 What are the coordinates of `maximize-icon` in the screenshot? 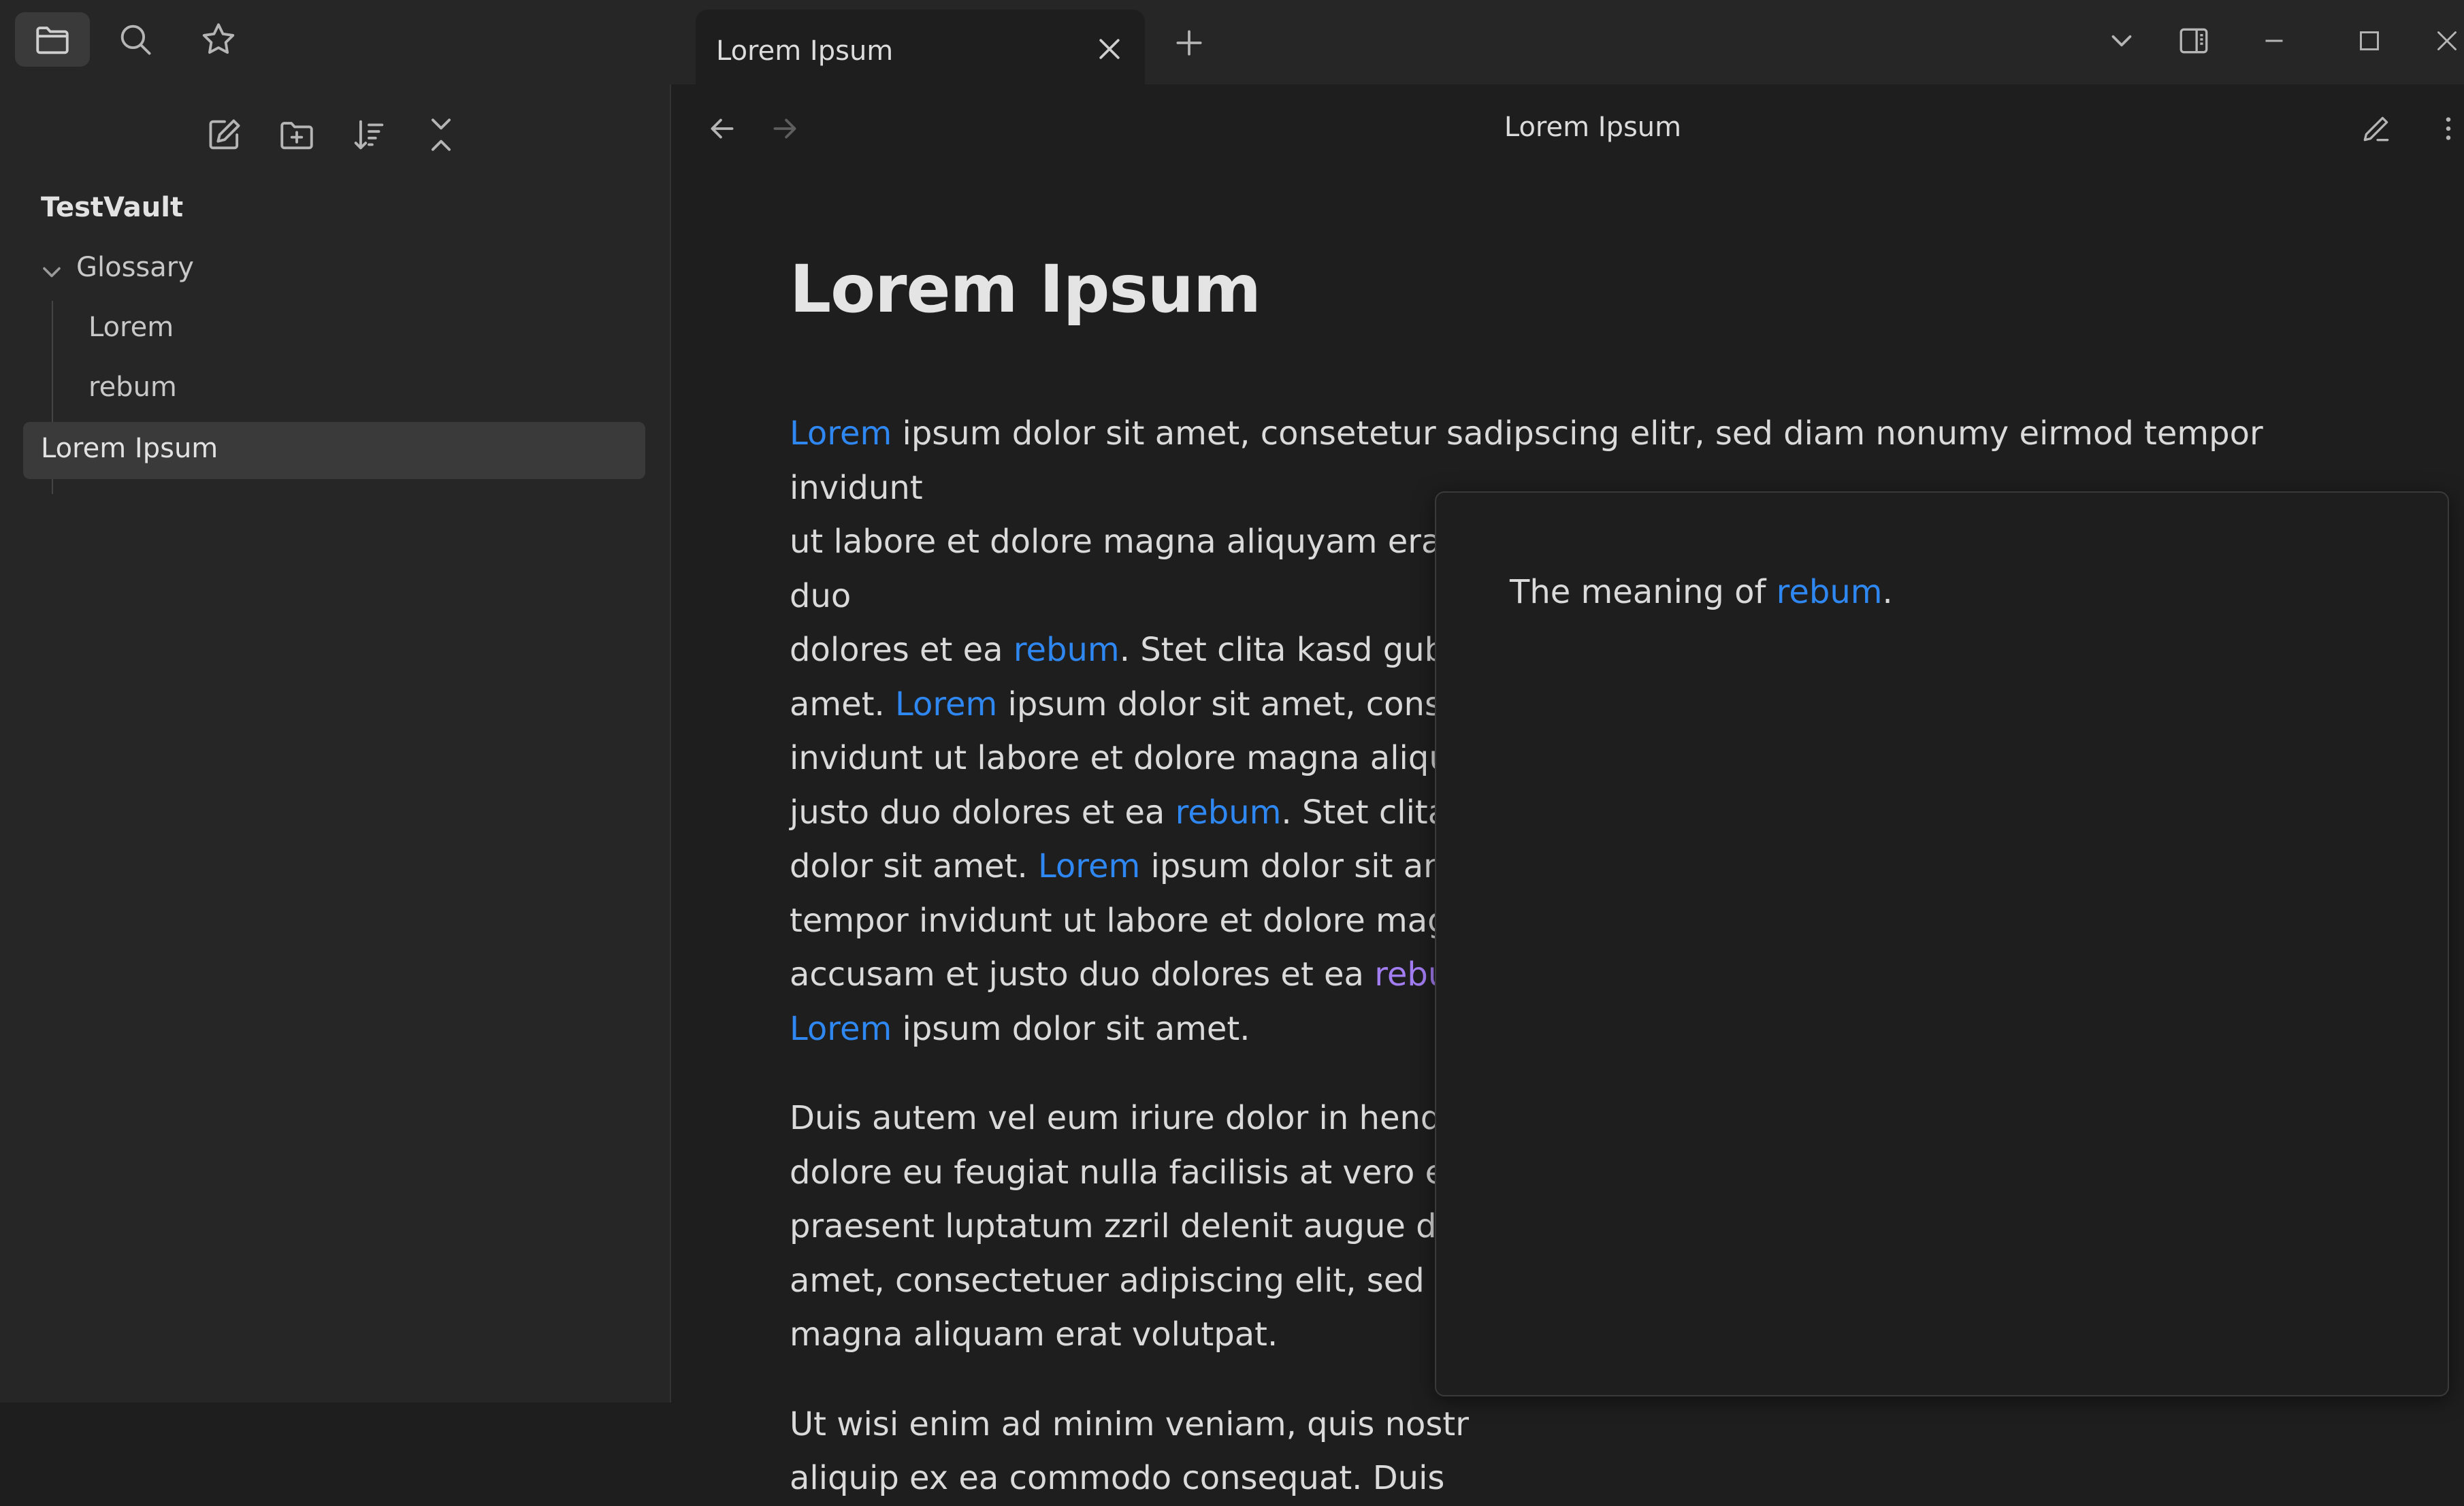 It's located at (2369, 40).